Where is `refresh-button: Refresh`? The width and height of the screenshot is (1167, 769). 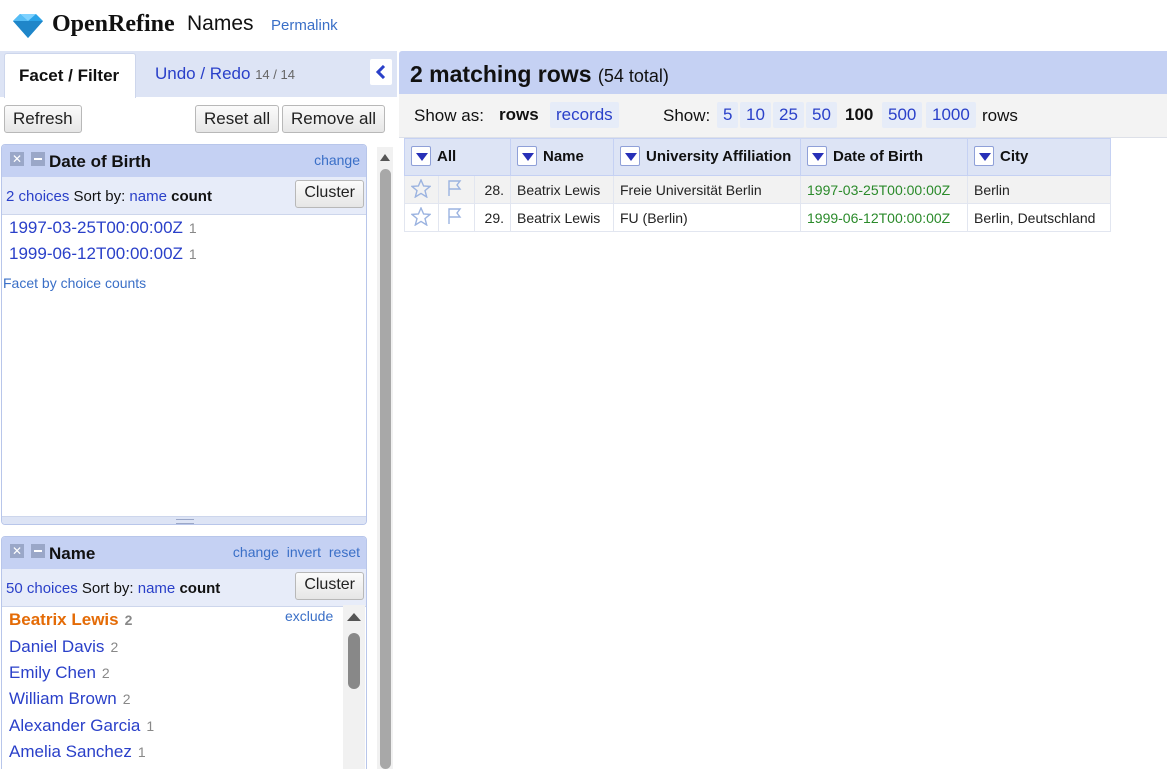 refresh-button: Refresh is located at coordinates (43, 119).